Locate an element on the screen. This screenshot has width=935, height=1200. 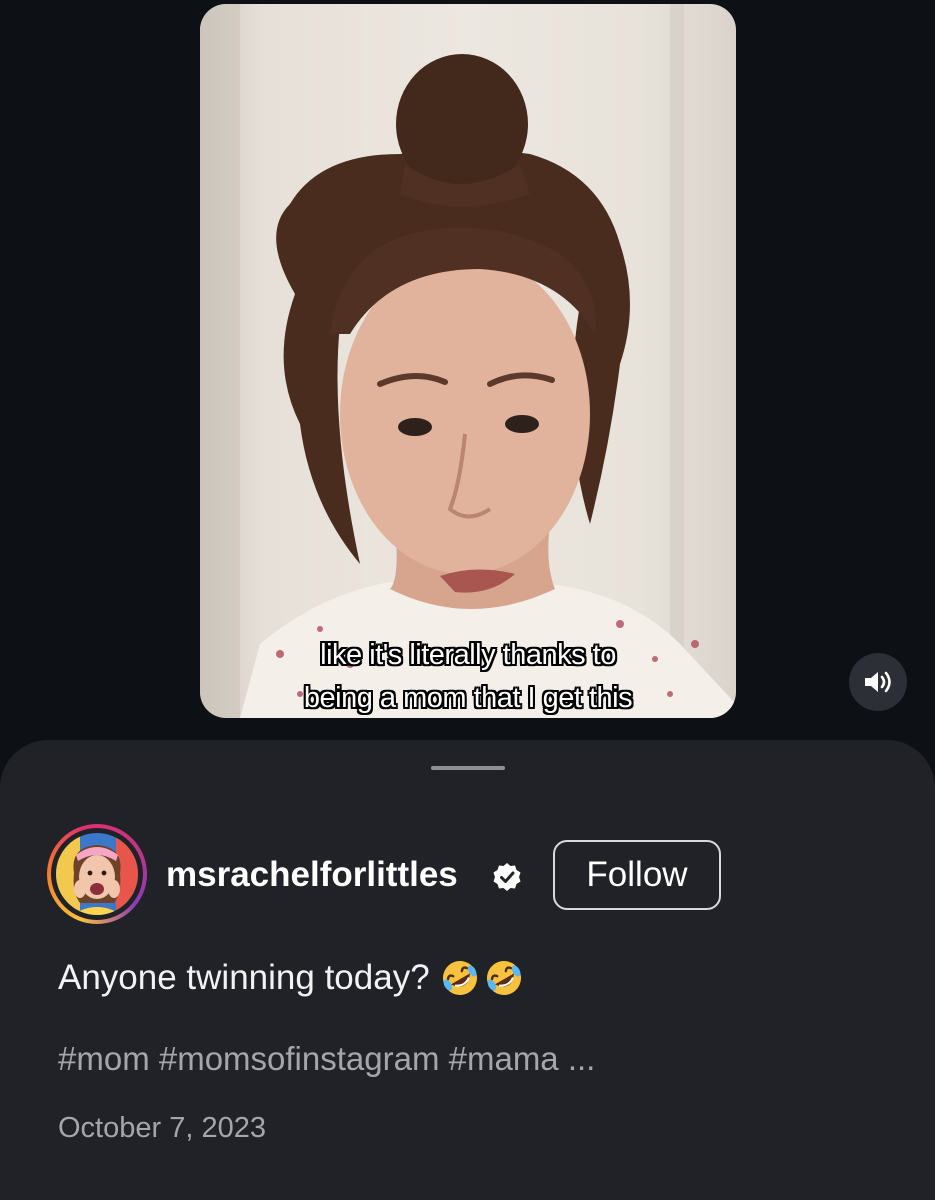
avatar is located at coordinates (97, 874).